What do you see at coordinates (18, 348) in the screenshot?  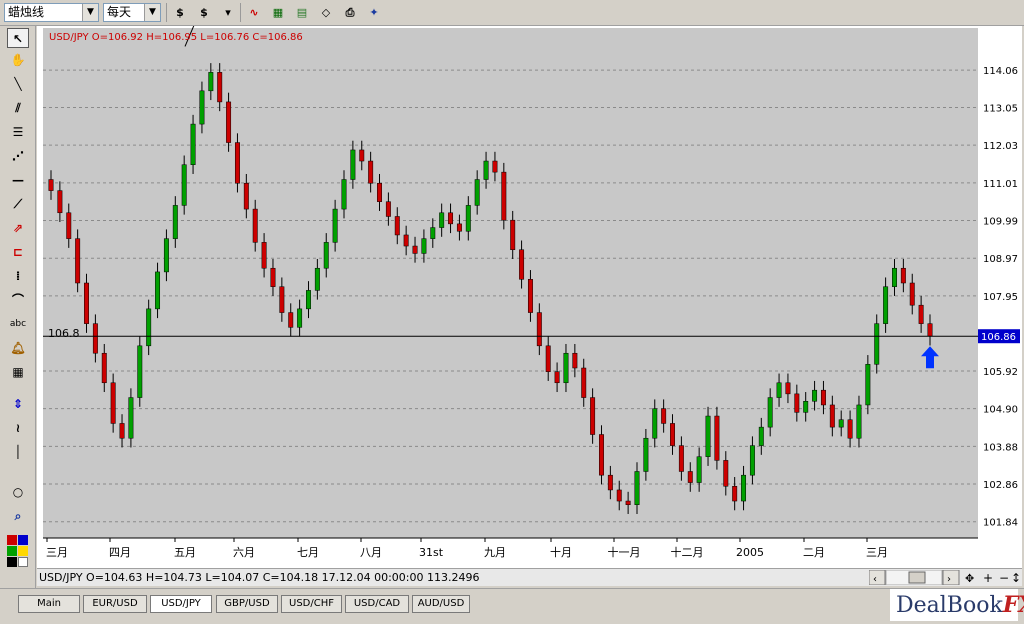 I see `alert-bell-icon: 🔔︎` at bounding box center [18, 348].